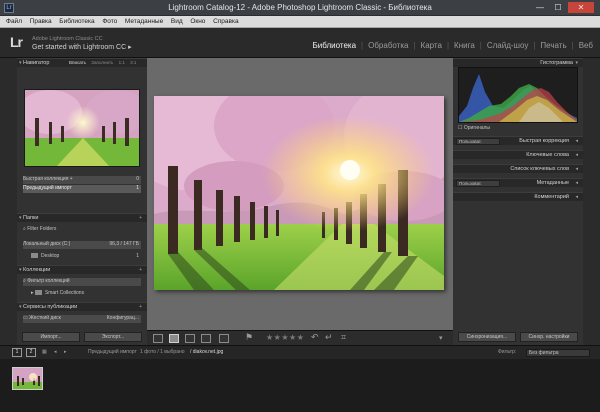 The width and height of the screenshot is (600, 412). What do you see at coordinates (556, 63) in the screenshot?
I see `histogram-title: Гистограмма` at bounding box center [556, 63].